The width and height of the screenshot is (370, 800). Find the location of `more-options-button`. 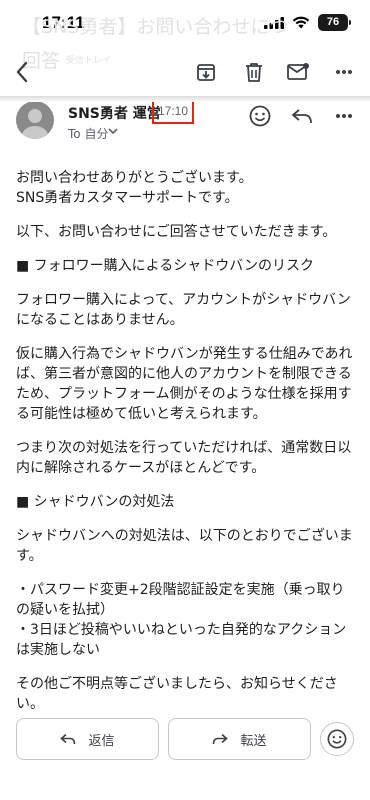

more-options-button is located at coordinates (344, 72).